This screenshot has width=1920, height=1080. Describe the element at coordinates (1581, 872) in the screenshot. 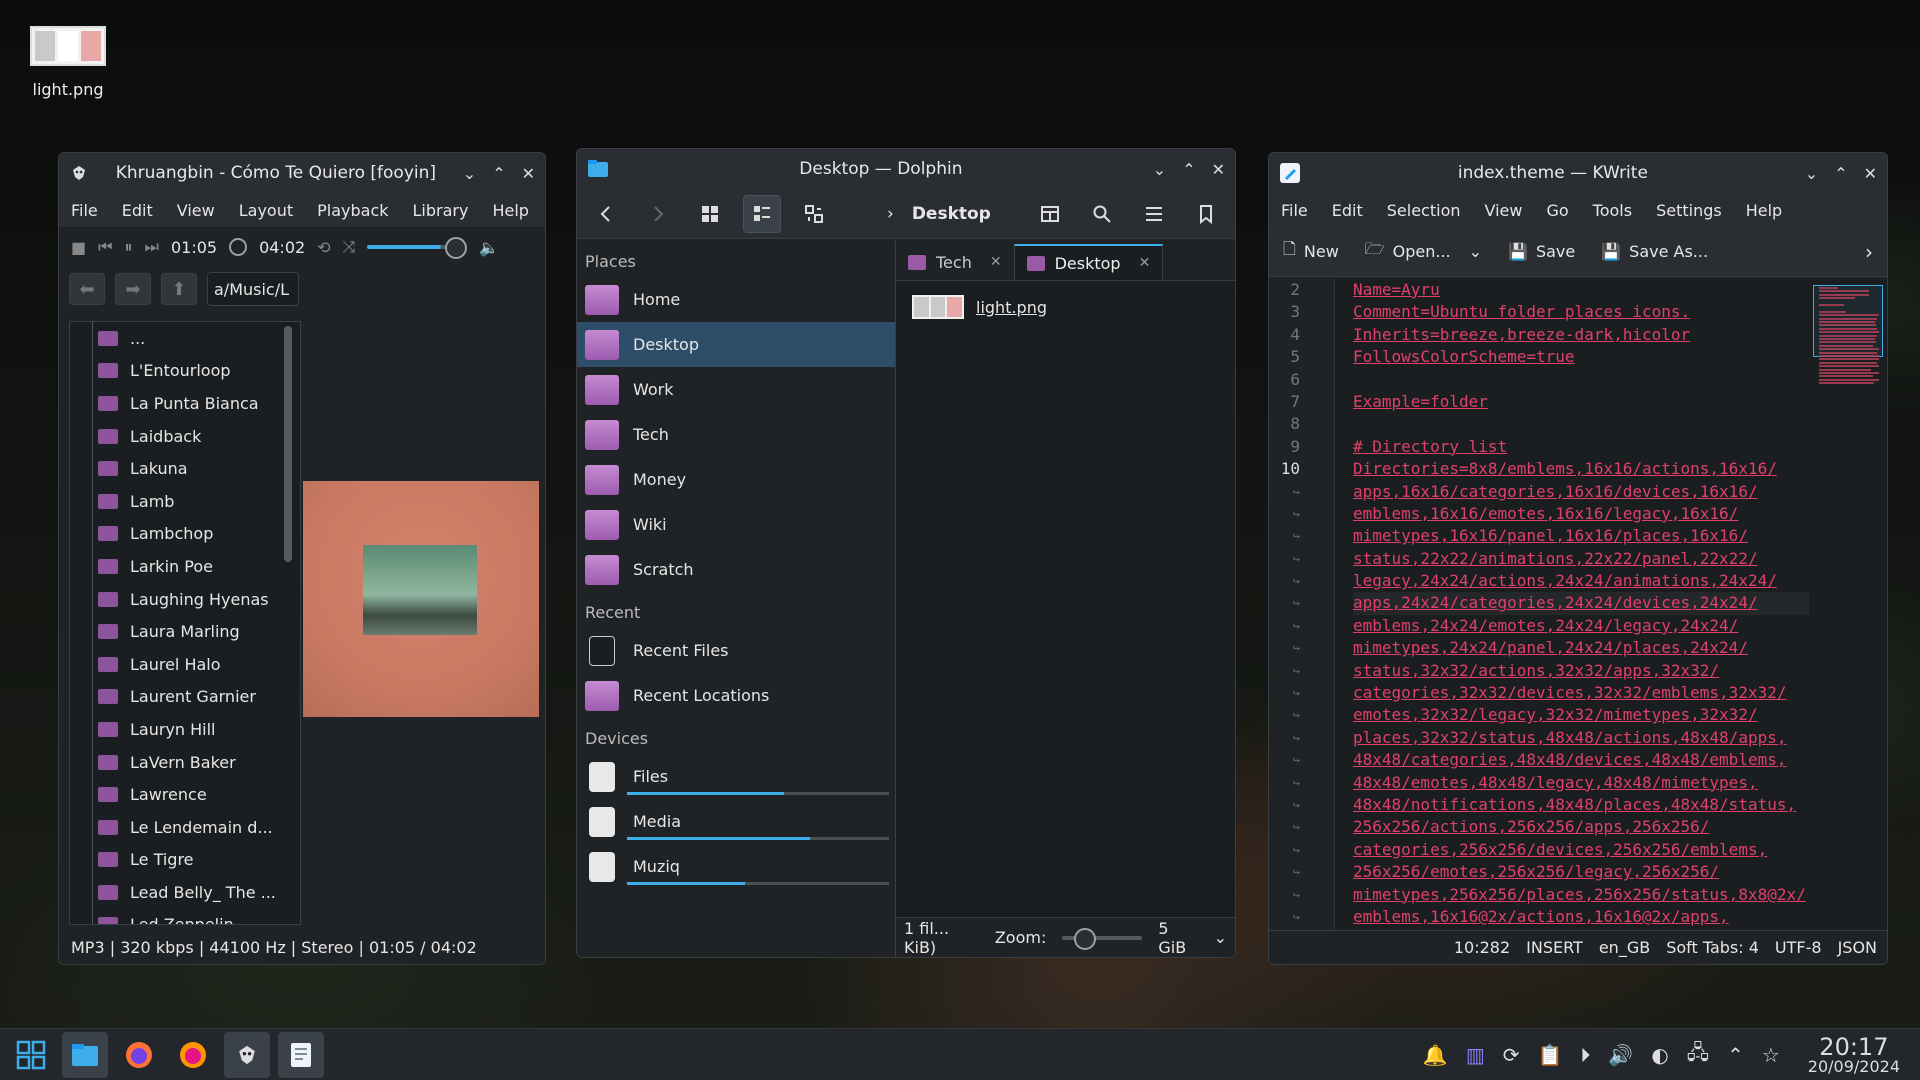

I see `code-line: 256x256/emotes,256x256/legacy,256x256/` at that location.